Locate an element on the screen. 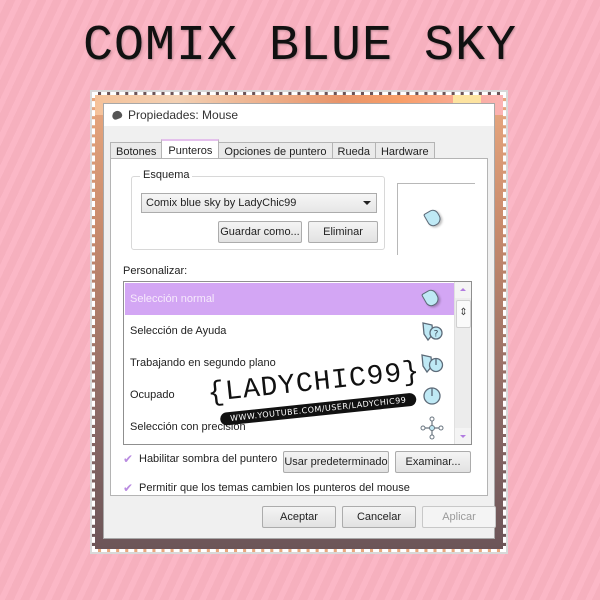 This screenshot has width=600, height=600. cursor-preview is located at coordinates (436, 219).